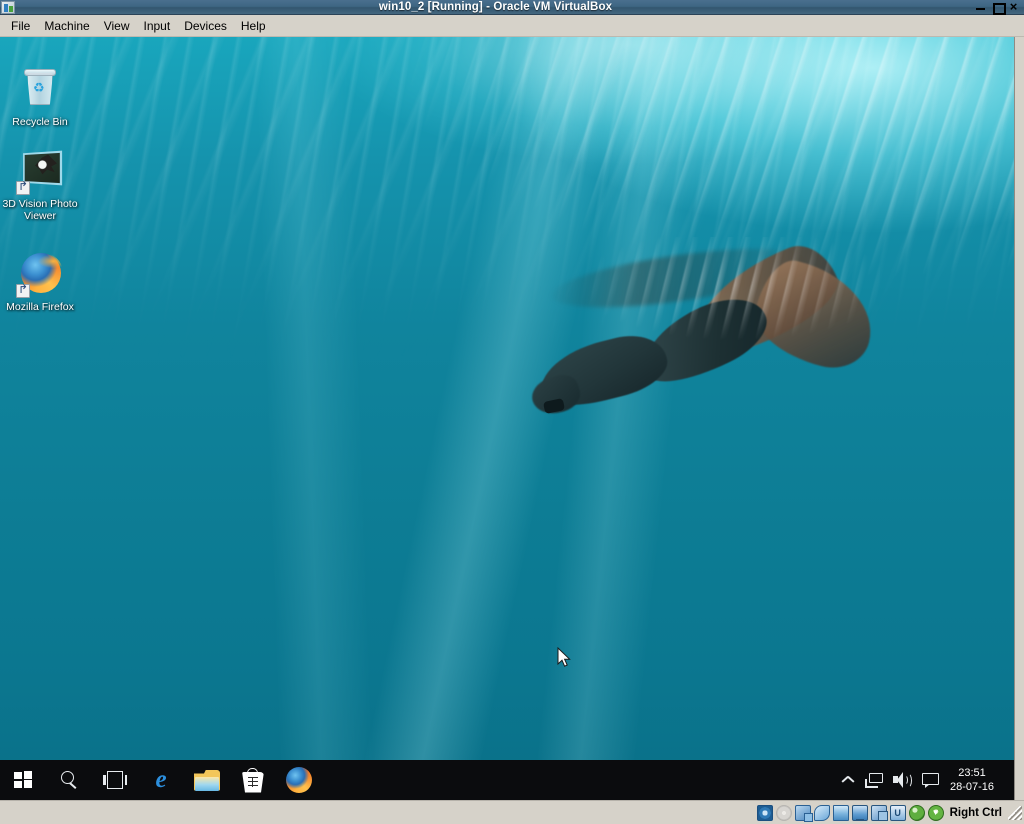 The width and height of the screenshot is (1024, 824). I want to click on file-explorer-button, so click(207, 780).